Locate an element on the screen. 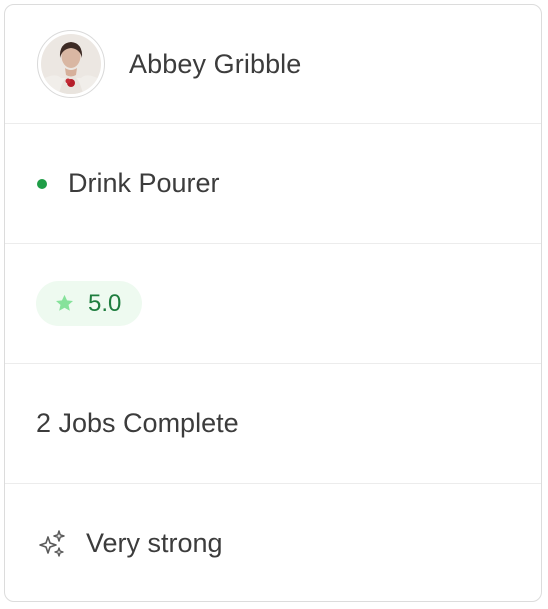 This screenshot has width=548, height=609. sparkle-icon is located at coordinates (52, 543).